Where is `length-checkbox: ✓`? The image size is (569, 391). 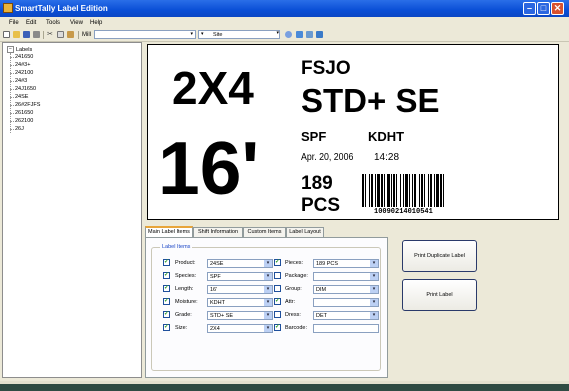 length-checkbox: ✓ is located at coordinates (166, 288).